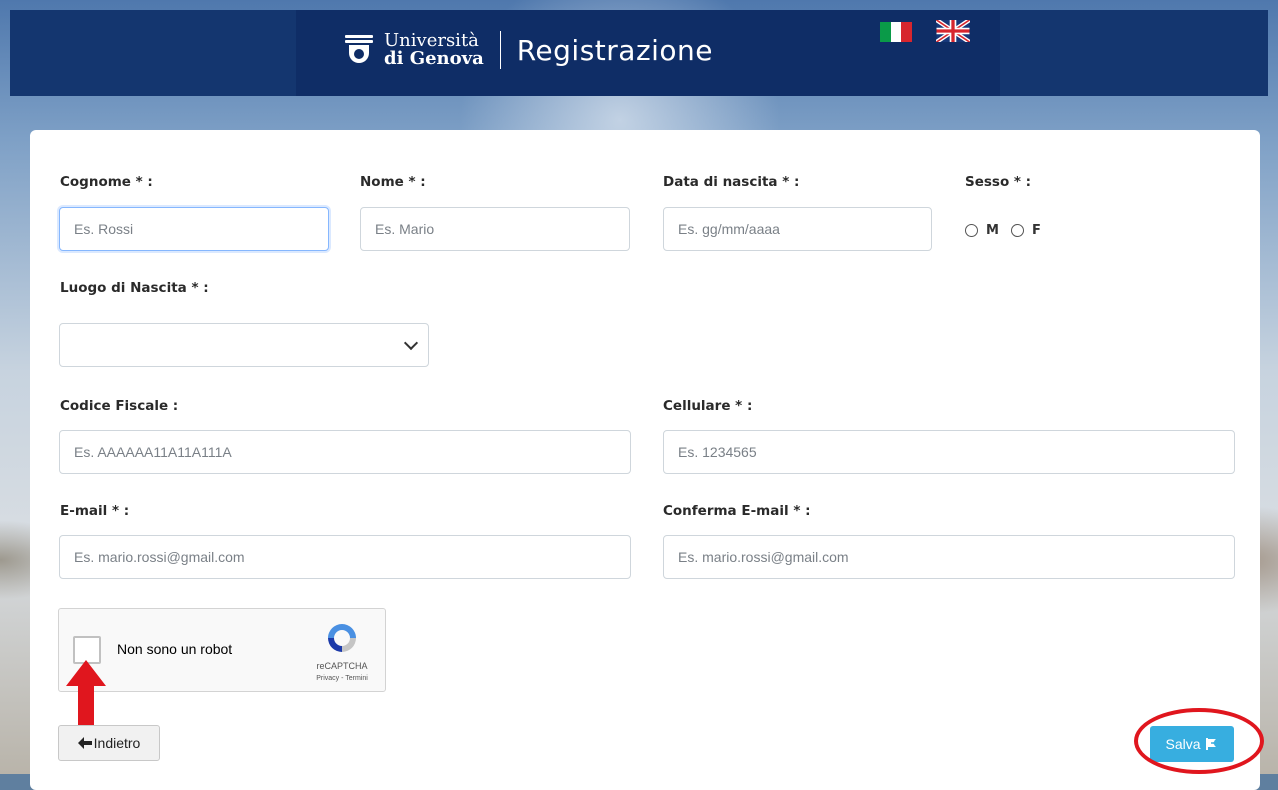 Image resolution: width=1278 pixels, height=790 pixels. I want to click on university-name: Università di Genova, so click(434, 50).